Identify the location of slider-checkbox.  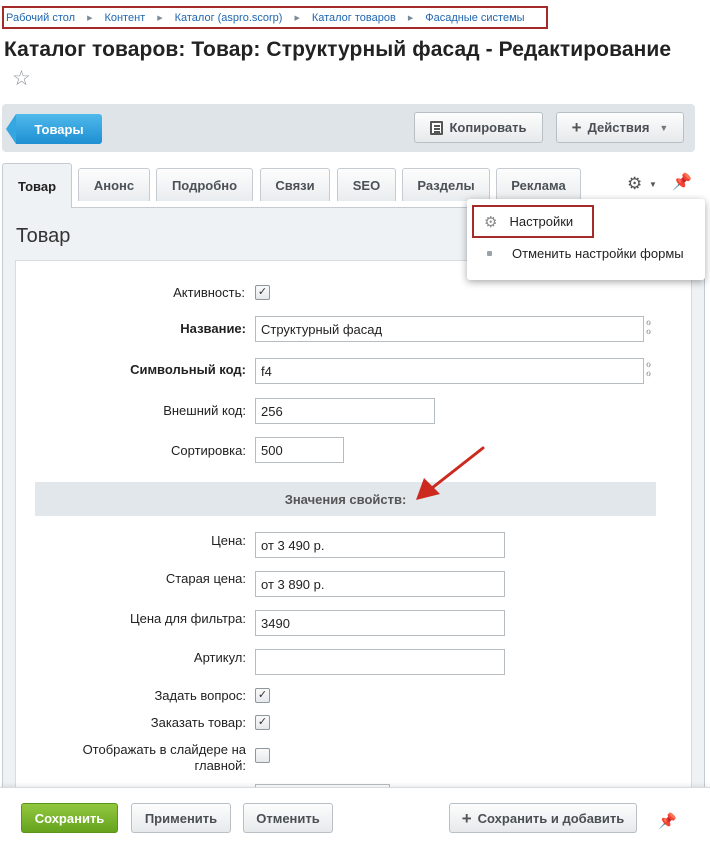
(262, 755).